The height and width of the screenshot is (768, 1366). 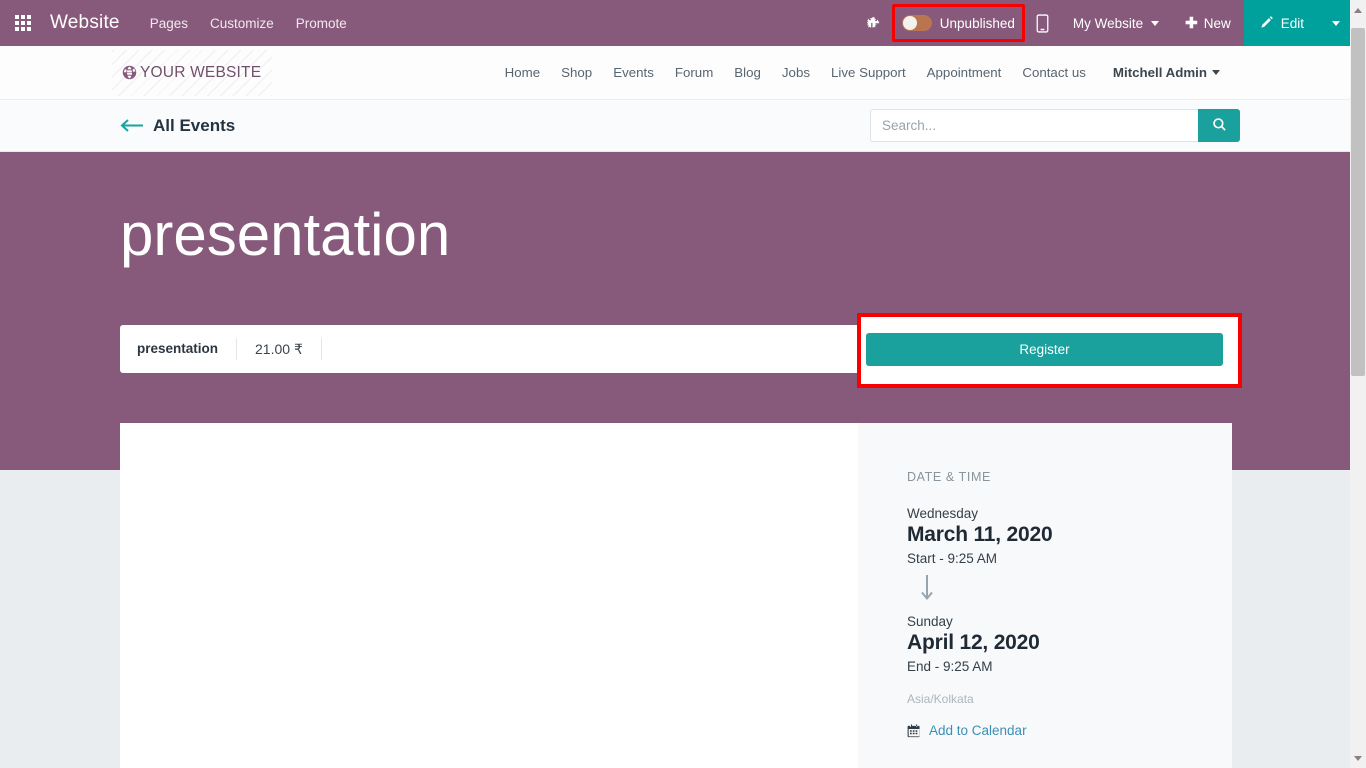 I want to click on arrow-down-icon, so click(x=1076, y=591).